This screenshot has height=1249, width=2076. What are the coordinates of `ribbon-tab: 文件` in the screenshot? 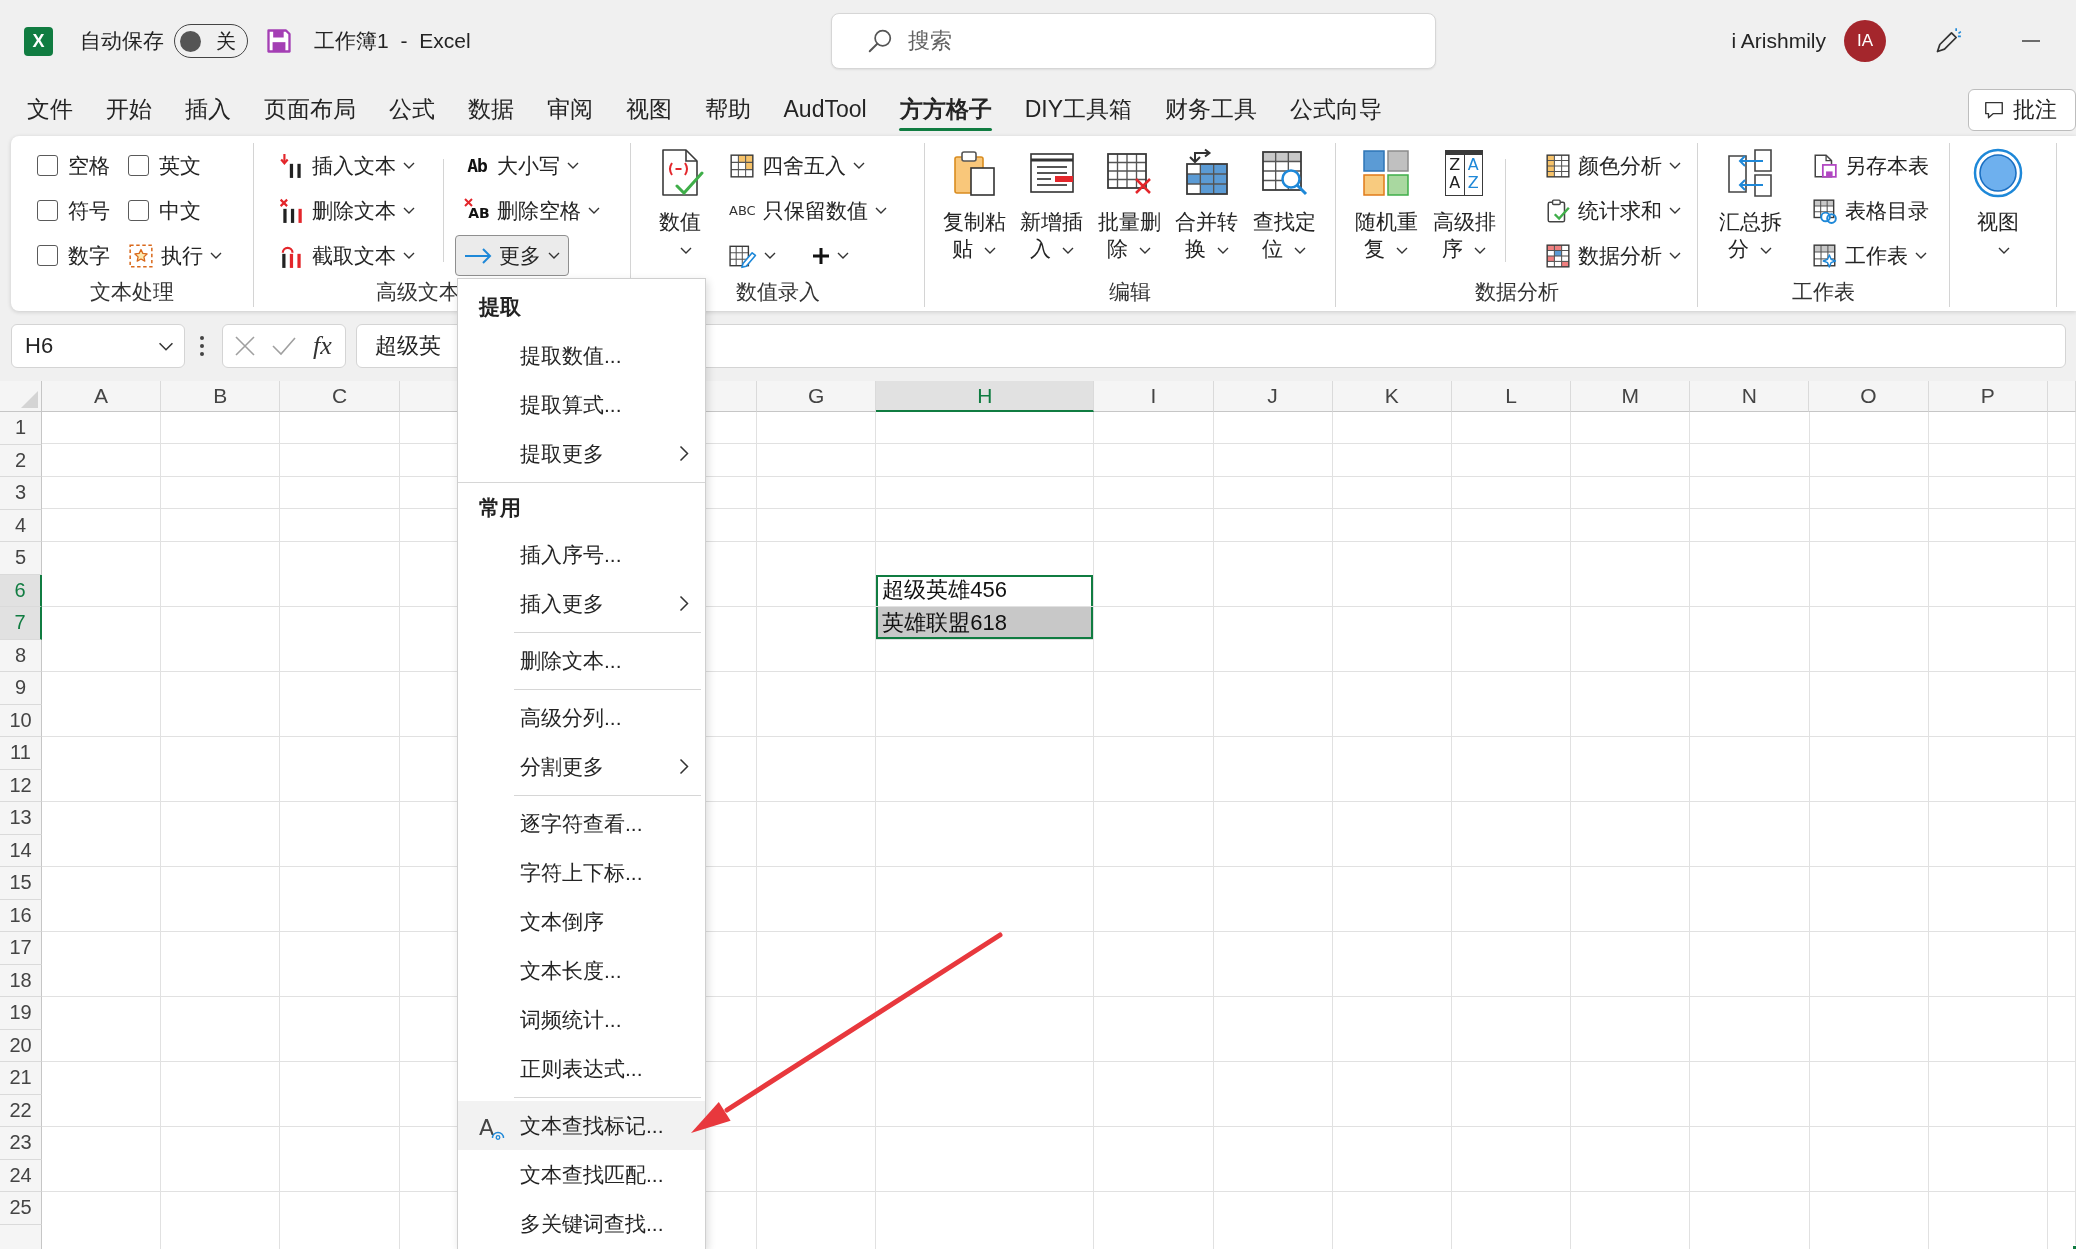 It's located at (49, 109).